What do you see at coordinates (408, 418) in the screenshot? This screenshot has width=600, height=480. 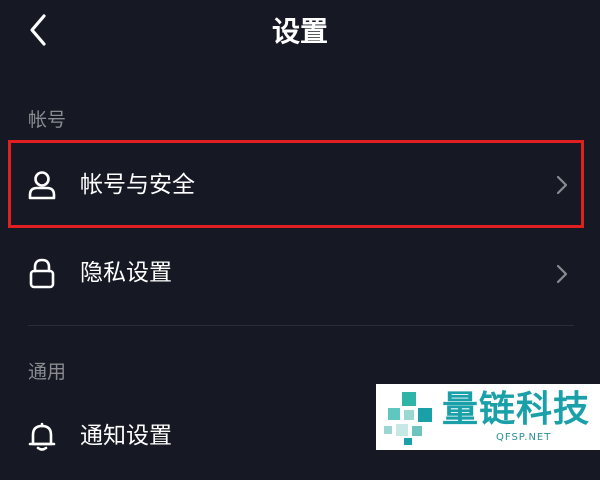 I see `watermark-logo-icon` at bounding box center [408, 418].